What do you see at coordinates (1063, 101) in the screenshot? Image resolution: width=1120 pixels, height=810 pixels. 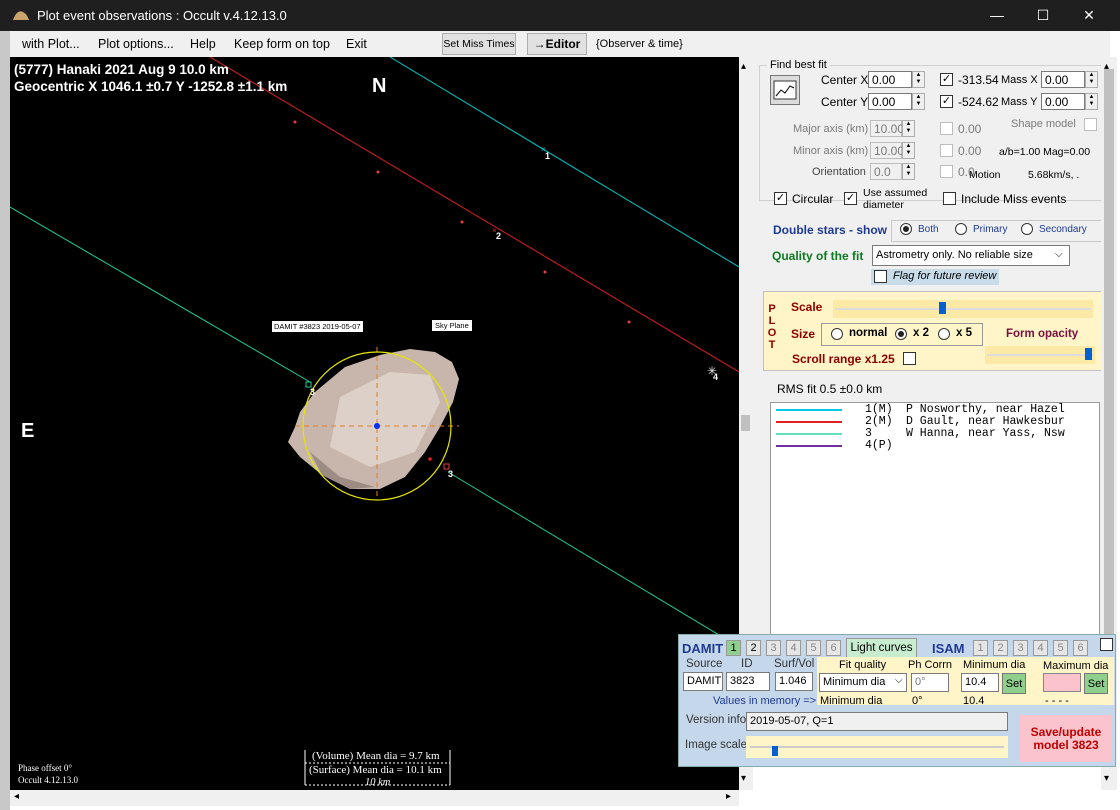 I see `mass-y-input: 0.00` at bounding box center [1063, 101].